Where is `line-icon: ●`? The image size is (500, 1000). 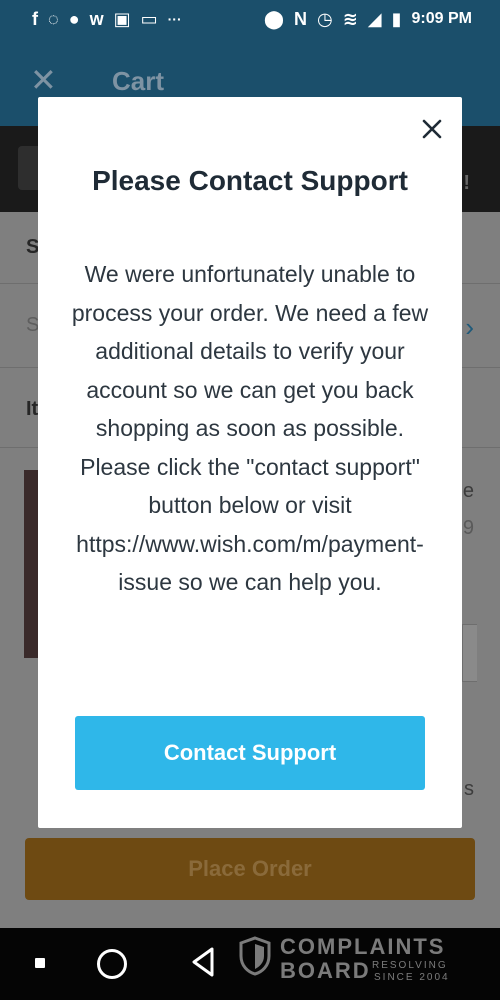
line-icon: ● is located at coordinates (74, 19).